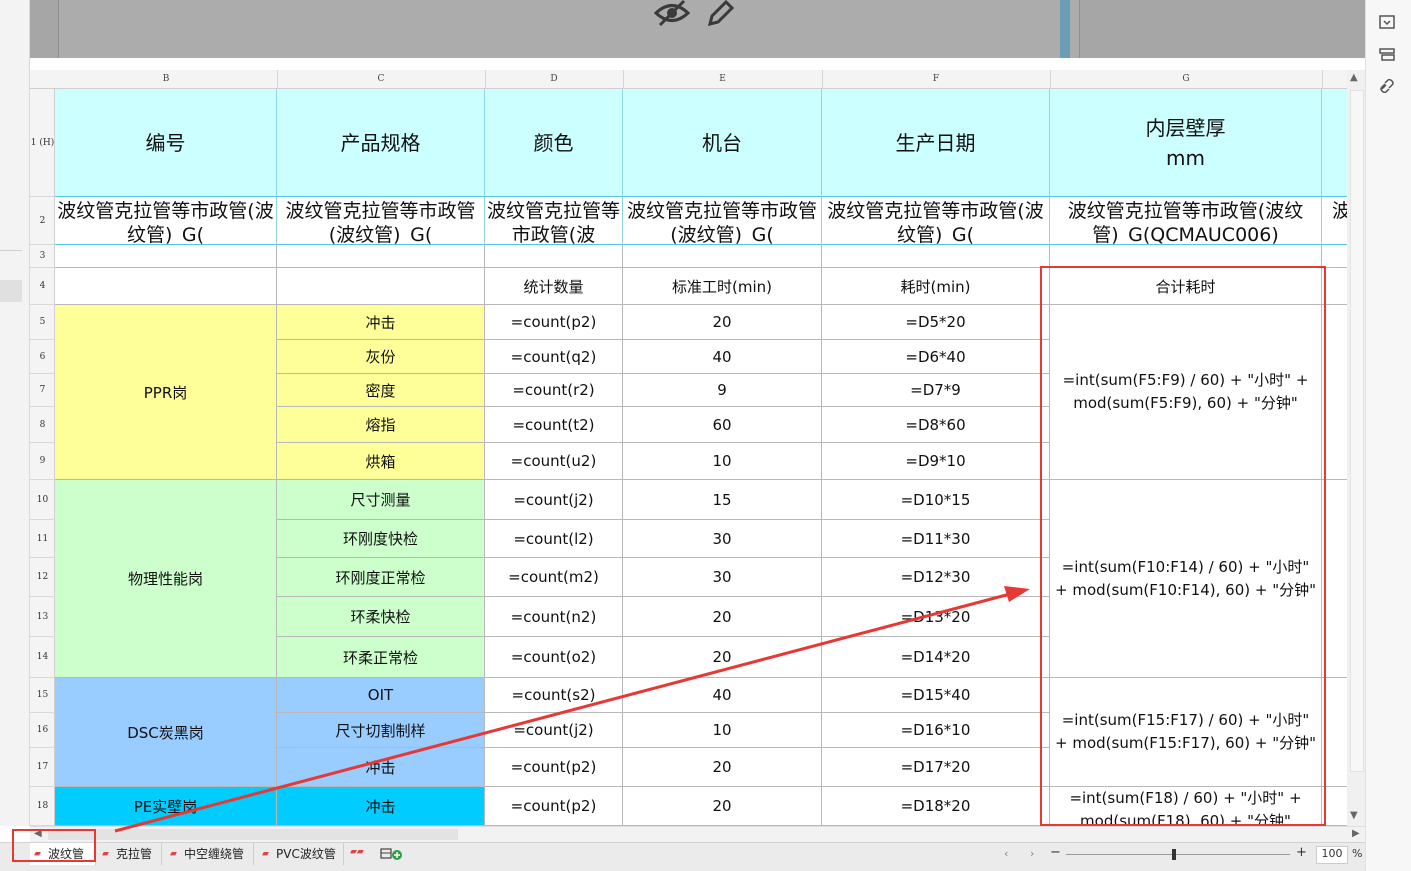  I want to click on vertical-scroll-thumb, so click(1357, 431).